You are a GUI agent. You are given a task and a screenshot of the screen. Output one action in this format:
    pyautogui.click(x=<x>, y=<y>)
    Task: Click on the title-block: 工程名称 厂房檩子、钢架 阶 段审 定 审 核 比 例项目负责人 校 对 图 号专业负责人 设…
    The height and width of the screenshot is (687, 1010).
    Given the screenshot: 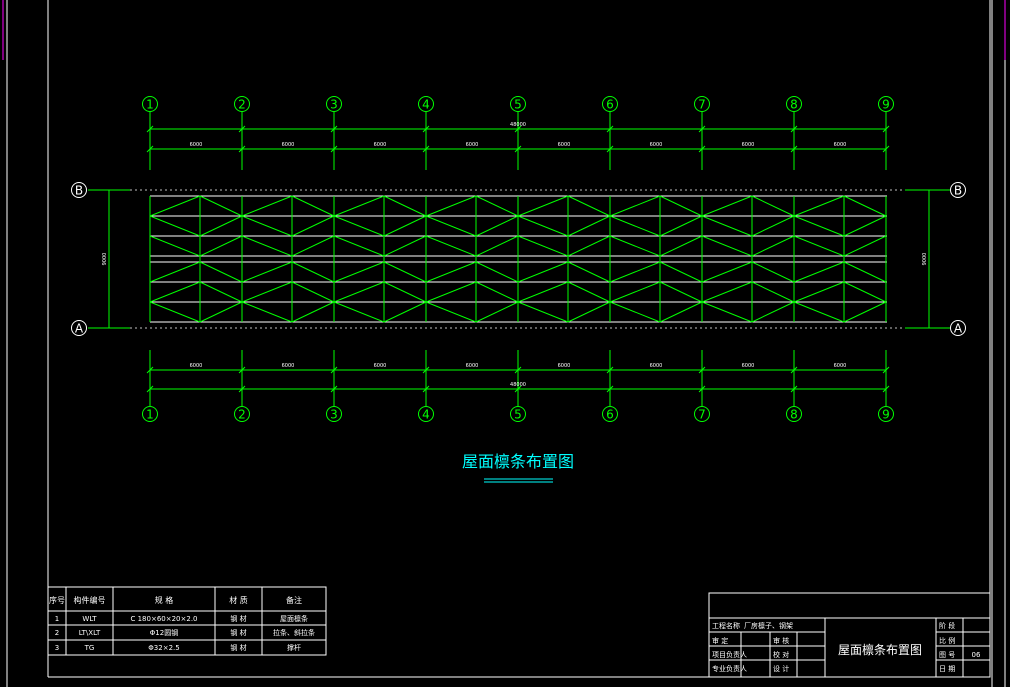 What is the action you would take?
    pyautogui.click(x=849, y=635)
    